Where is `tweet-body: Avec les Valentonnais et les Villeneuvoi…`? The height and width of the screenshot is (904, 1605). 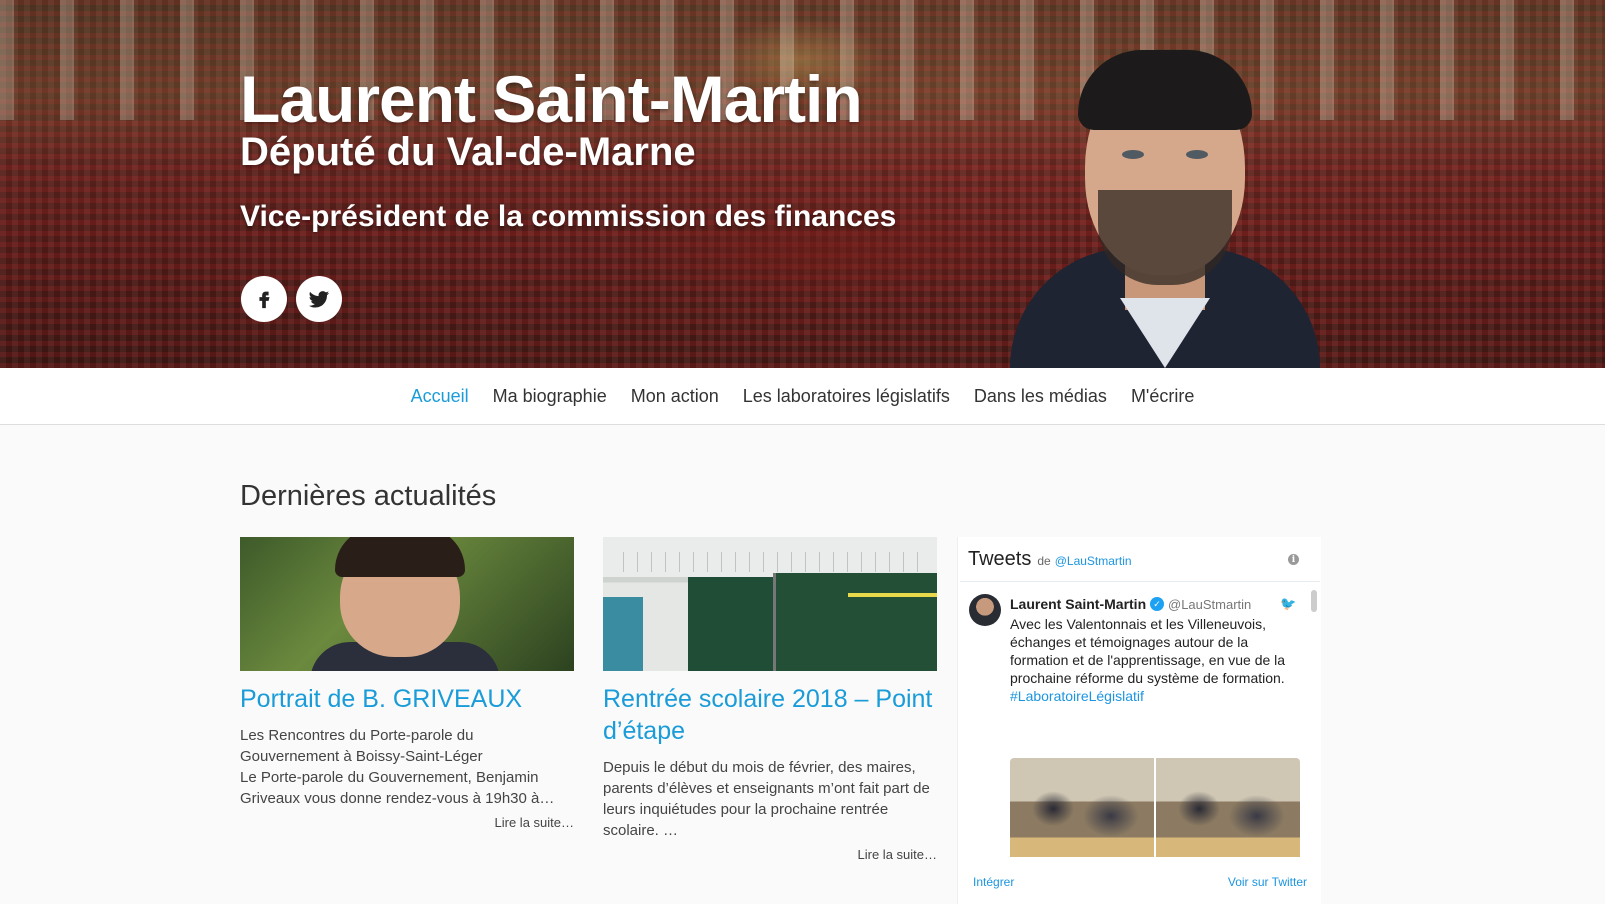 tweet-body: Avec les Valentonnais et les Villeneuvoi… is located at coordinates (1148, 651).